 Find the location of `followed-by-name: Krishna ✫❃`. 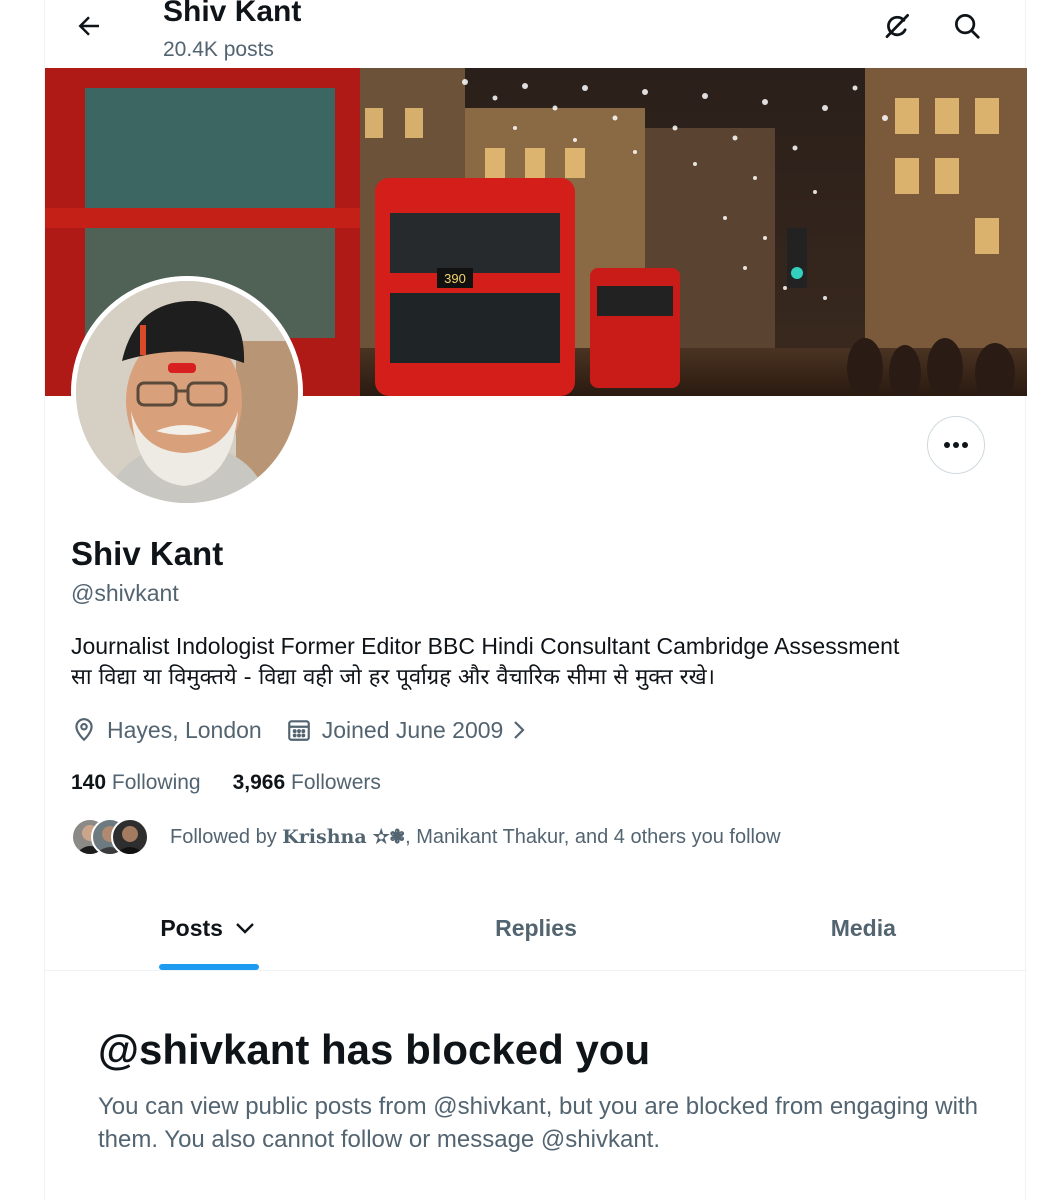

followed-by-name: Krishna ✫❃ is located at coordinates (344, 837).